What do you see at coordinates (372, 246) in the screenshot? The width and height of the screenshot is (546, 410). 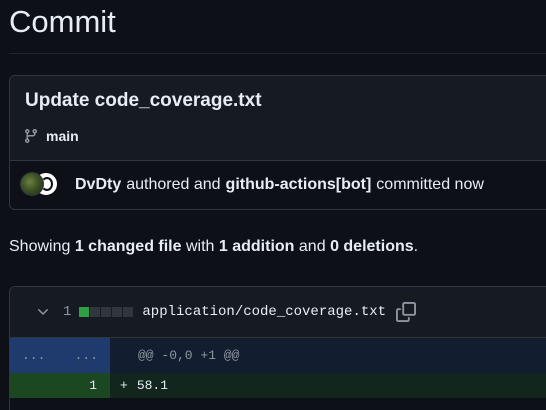 I see `deletions-count: 0 deletions` at bounding box center [372, 246].